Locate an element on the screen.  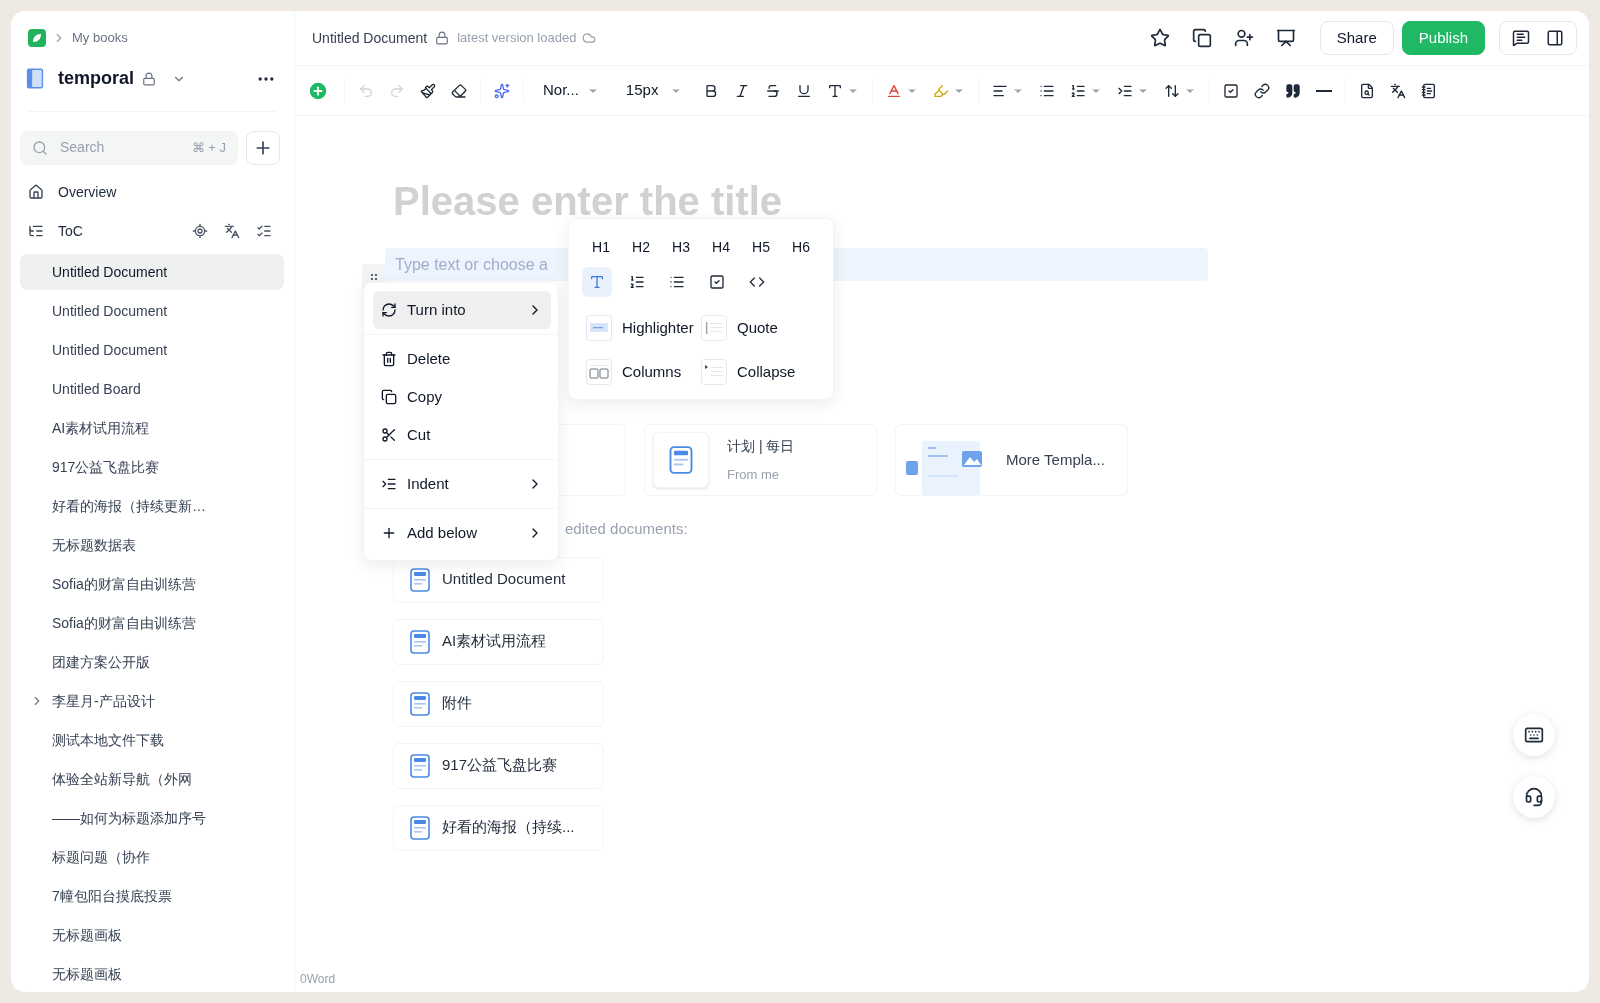
template-source: From me is located at coordinates (753, 474).